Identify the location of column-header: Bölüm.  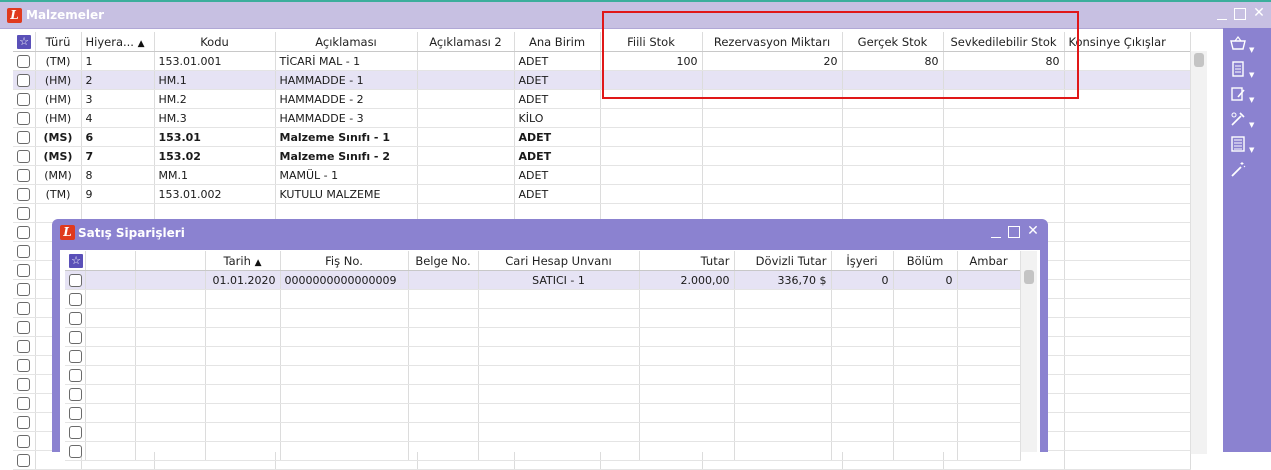
(925, 261).